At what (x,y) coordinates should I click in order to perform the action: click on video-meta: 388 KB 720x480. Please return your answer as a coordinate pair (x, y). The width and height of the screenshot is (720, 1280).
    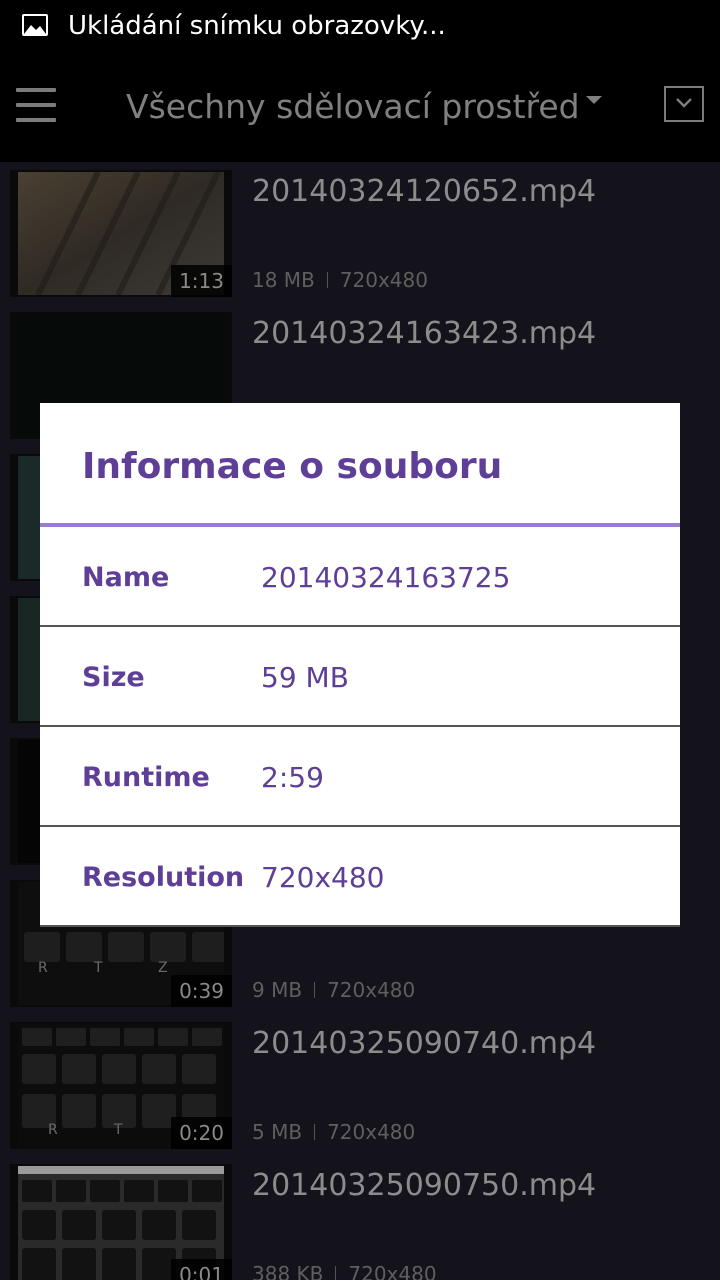
    Looking at the image, I should click on (344, 1270).